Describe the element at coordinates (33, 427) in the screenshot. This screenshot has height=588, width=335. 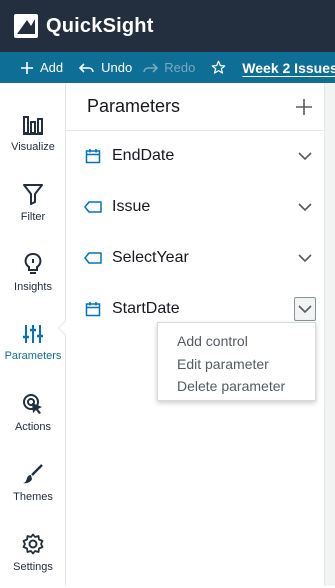
I see `rail-item-label: Actions` at that location.